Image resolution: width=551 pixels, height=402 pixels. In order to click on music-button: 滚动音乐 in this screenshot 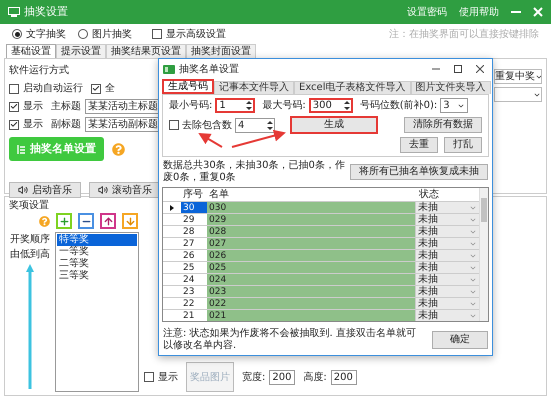, I will do `click(125, 190)`.